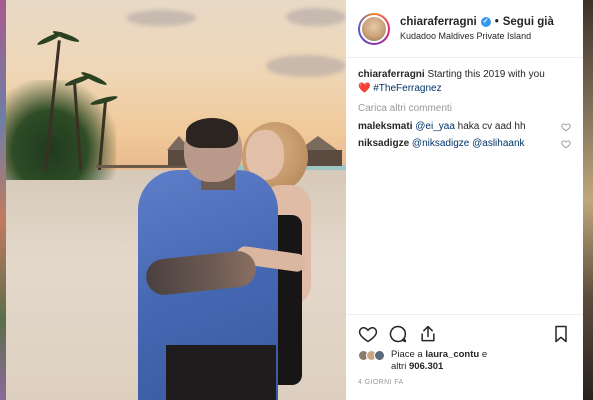  What do you see at coordinates (464, 109) in the screenshot?
I see `load-more-comments-button: Carica altri commenti` at bounding box center [464, 109].